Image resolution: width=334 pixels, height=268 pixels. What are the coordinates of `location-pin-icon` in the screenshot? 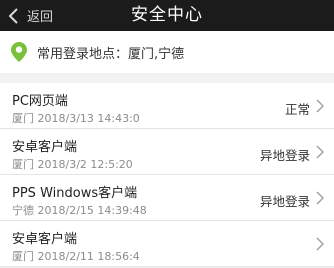 It's located at (19, 52).